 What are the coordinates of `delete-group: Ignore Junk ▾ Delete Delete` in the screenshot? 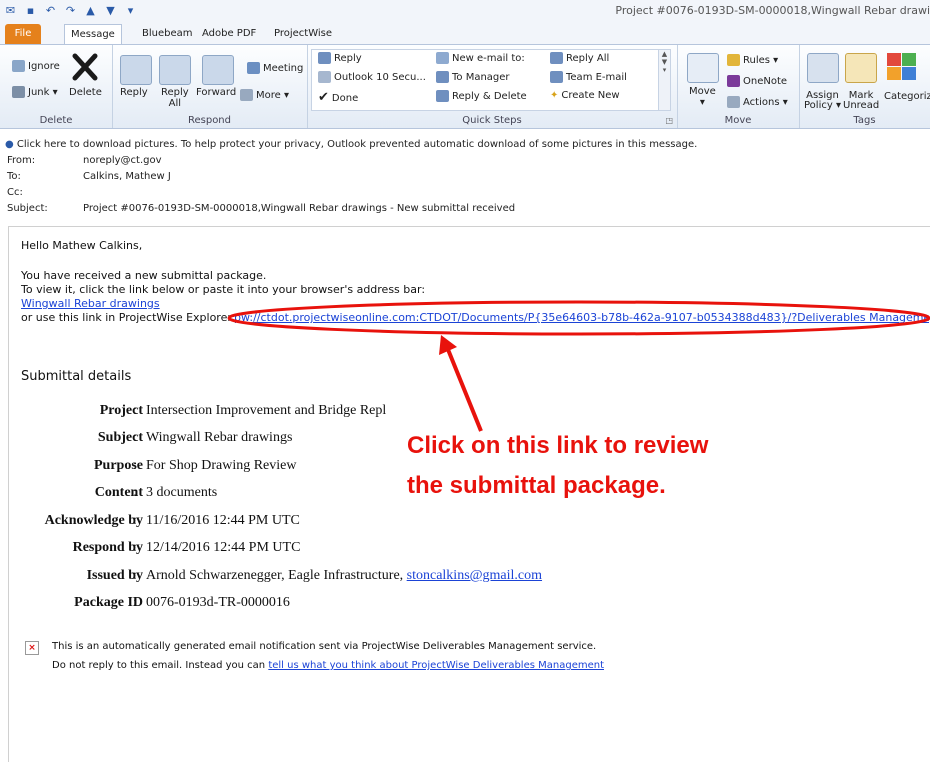 It's located at (56, 86).